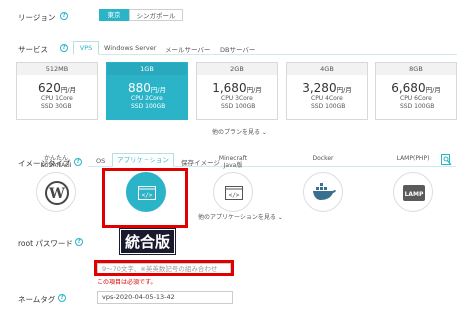 Image resolution: width=474 pixels, height=317 pixels. What do you see at coordinates (239, 131) in the screenshot?
I see `more-plans-link: 他のプランを見る ⌄` at bounding box center [239, 131].